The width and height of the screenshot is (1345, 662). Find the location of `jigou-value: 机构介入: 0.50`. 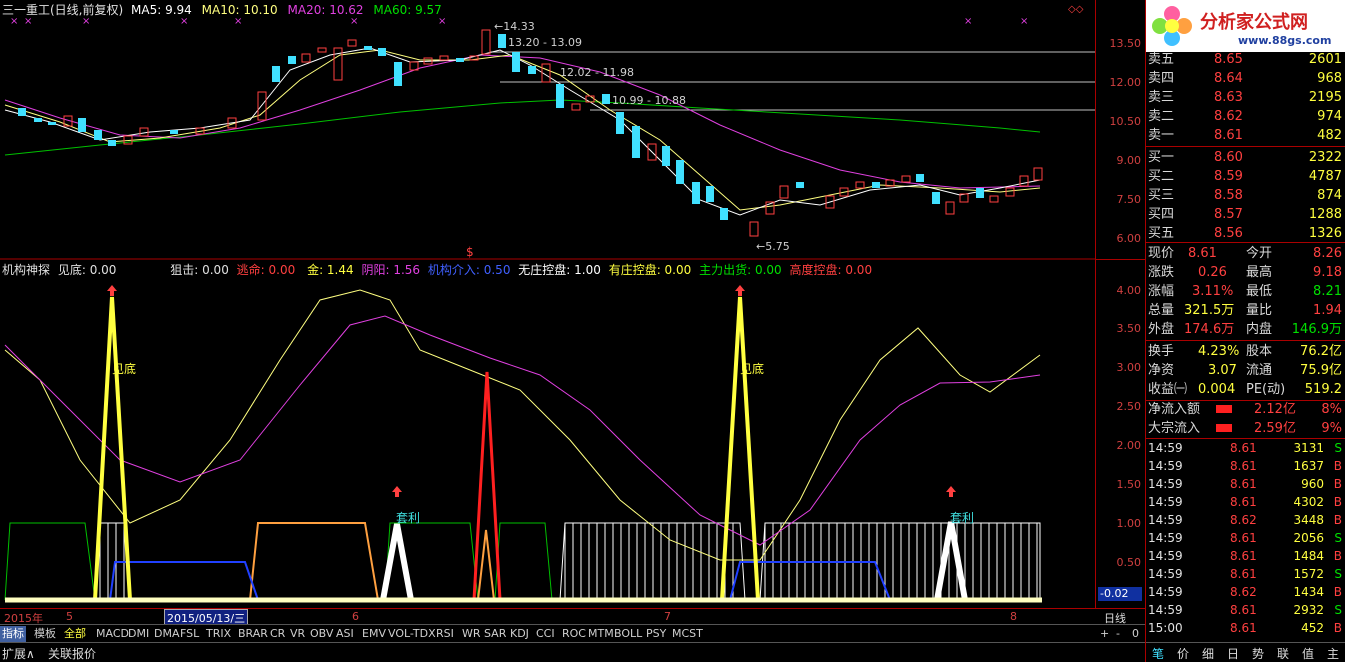

jigou-value: 机构介入: 0.50 is located at coordinates (469, 270).